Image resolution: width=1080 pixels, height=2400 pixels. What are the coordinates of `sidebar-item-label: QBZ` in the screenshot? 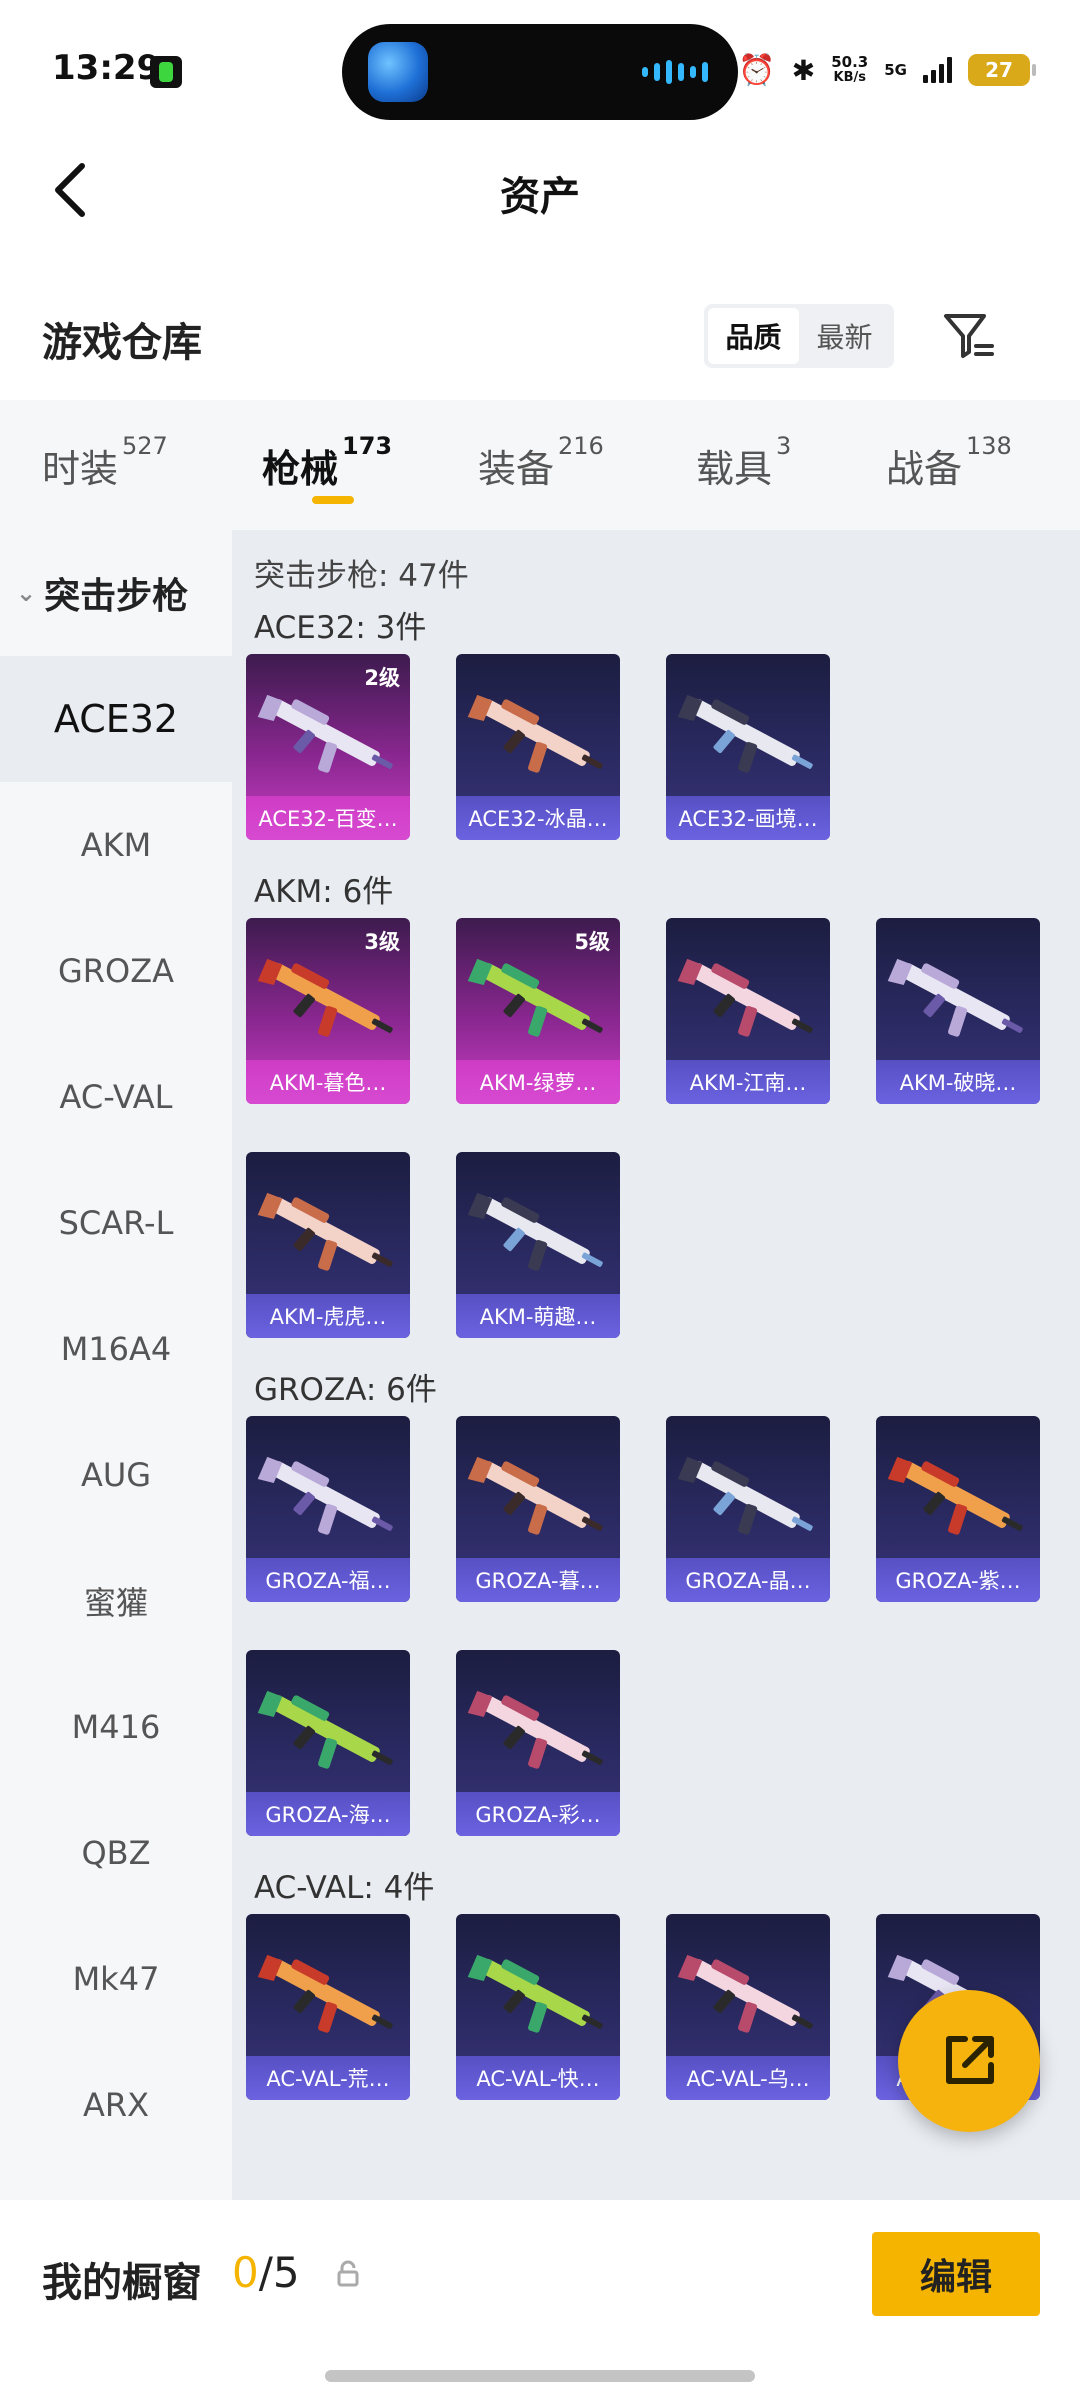 It's located at (116, 1853).